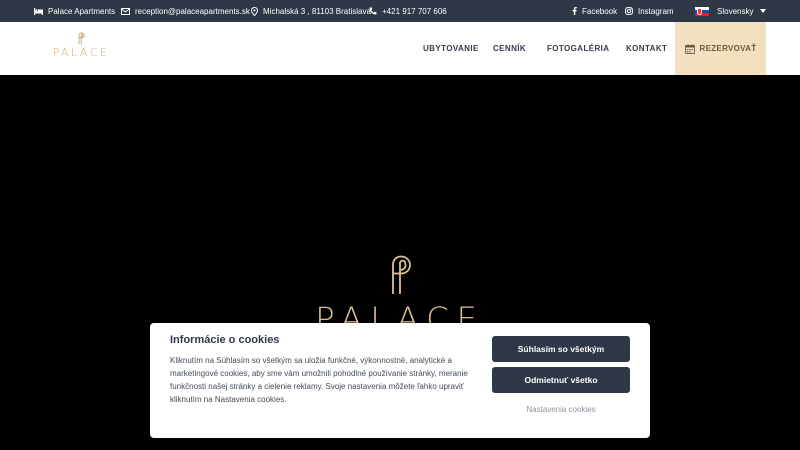  What do you see at coordinates (728, 48) in the screenshot?
I see `reserve-label: REZERVOVAŤ` at bounding box center [728, 48].